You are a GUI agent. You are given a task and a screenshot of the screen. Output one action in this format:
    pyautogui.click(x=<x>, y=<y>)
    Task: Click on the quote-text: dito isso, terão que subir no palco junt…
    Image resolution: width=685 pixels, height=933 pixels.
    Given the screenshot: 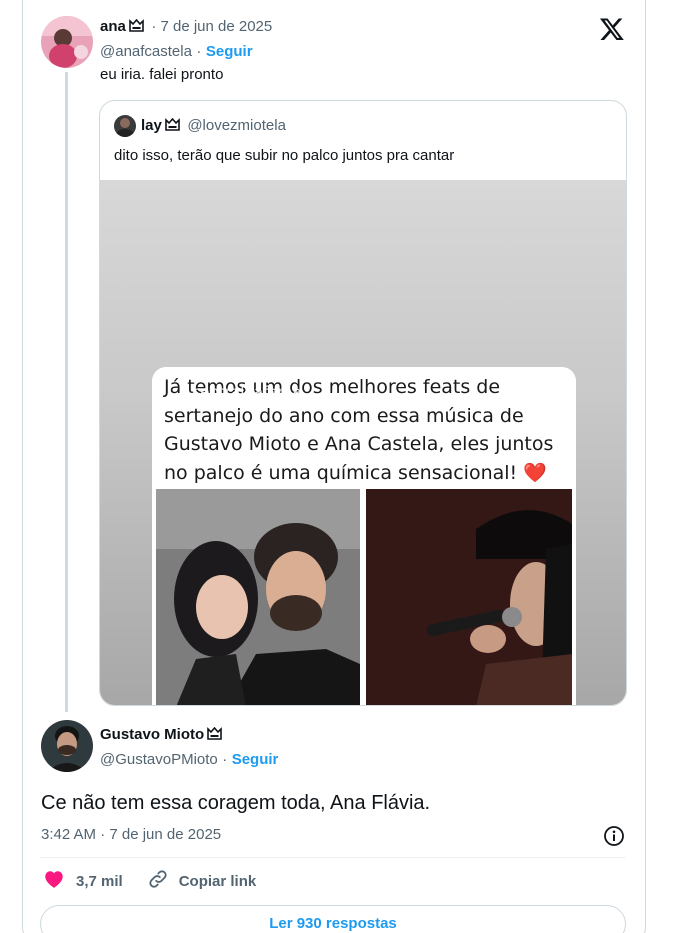 What is the action you would take?
    pyautogui.click(x=284, y=155)
    